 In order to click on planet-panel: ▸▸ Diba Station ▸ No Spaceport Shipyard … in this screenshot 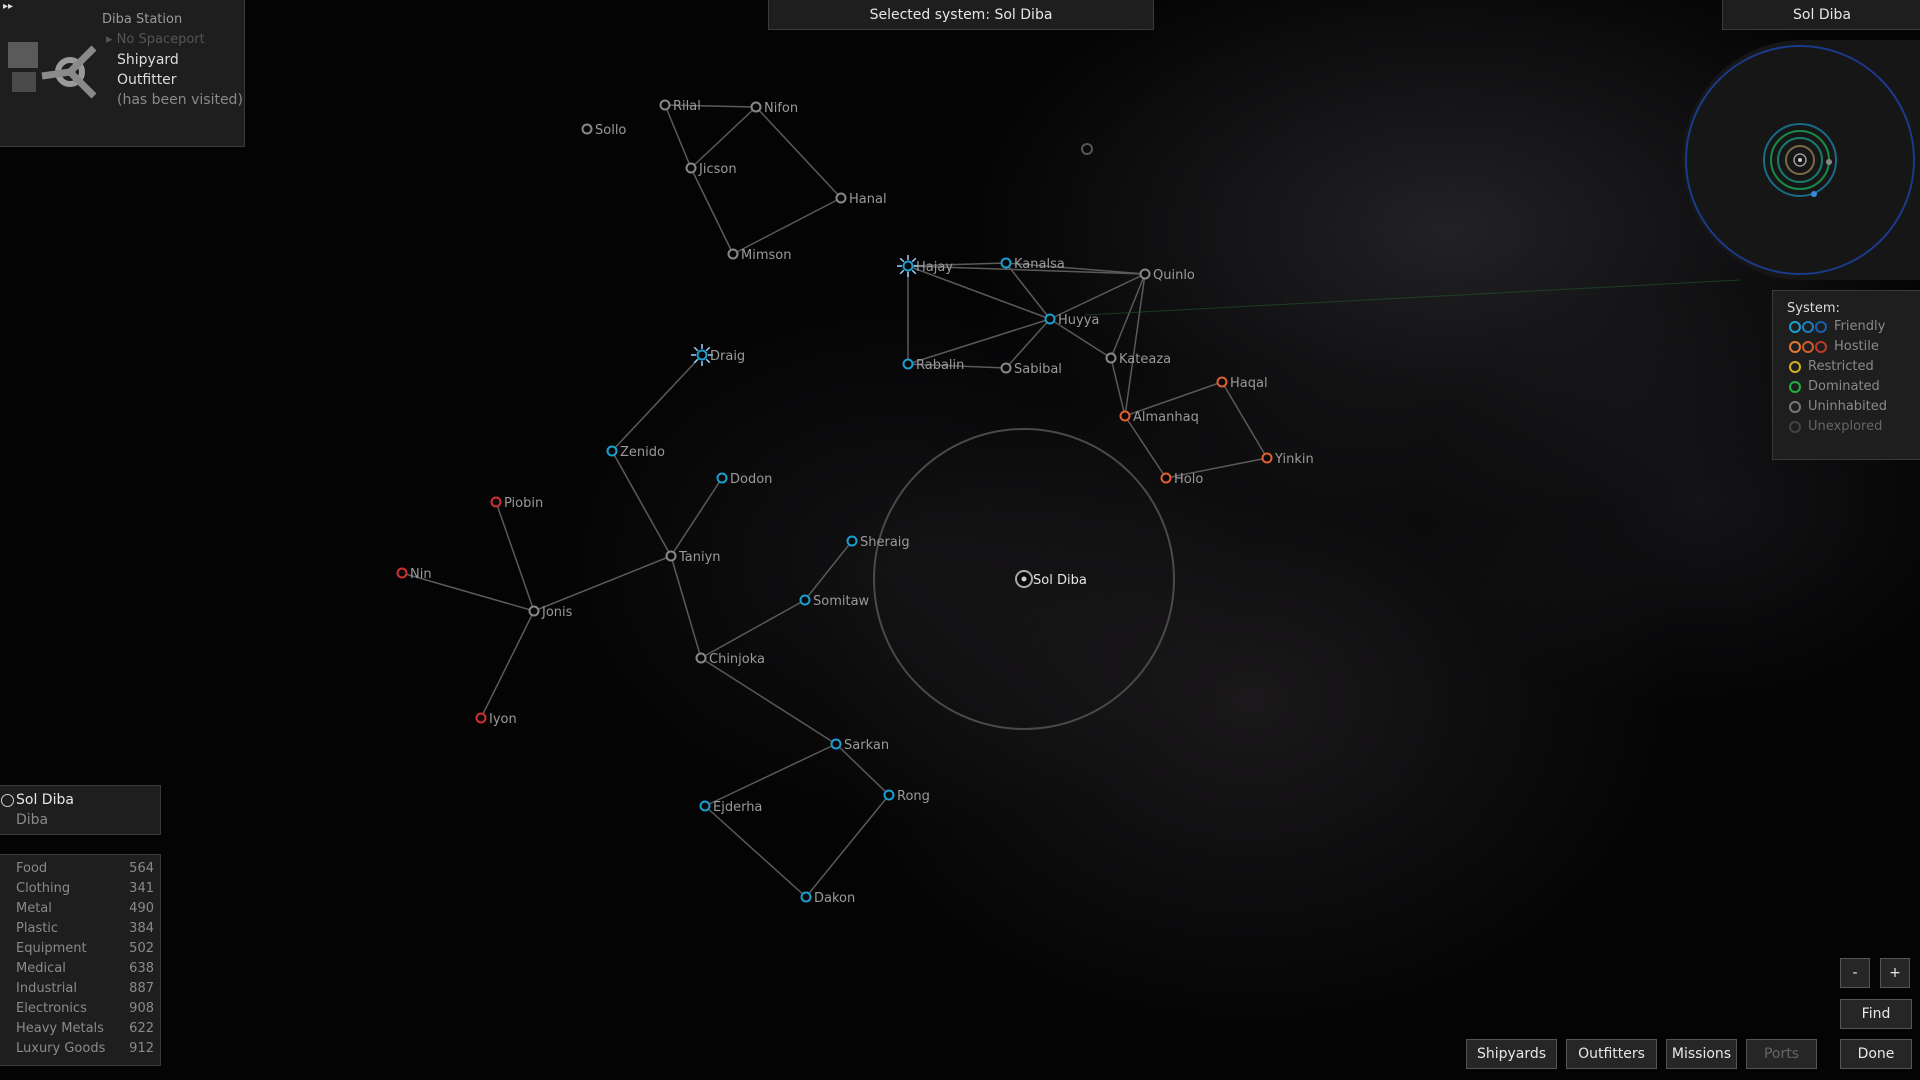, I will do `click(122, 73)`.